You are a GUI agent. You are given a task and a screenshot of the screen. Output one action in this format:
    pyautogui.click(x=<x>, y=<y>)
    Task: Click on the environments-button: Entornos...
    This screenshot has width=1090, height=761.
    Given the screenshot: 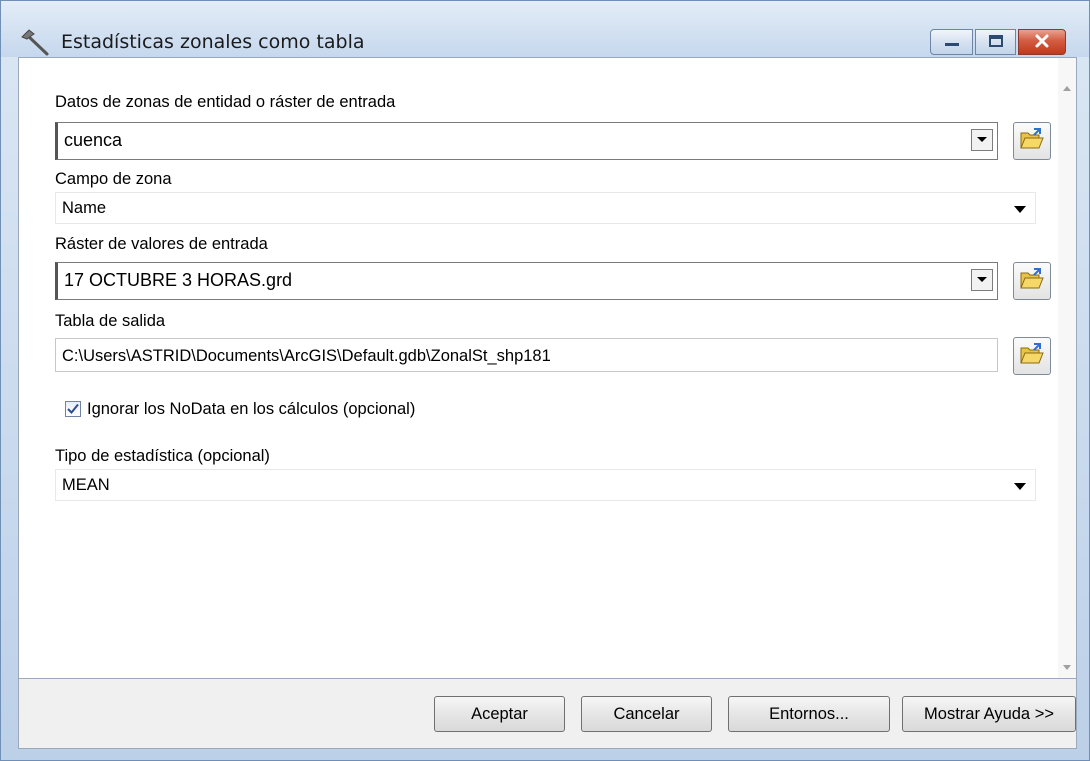 What is the action you would take?
    pyautogui.click(x=809, y=714)
    